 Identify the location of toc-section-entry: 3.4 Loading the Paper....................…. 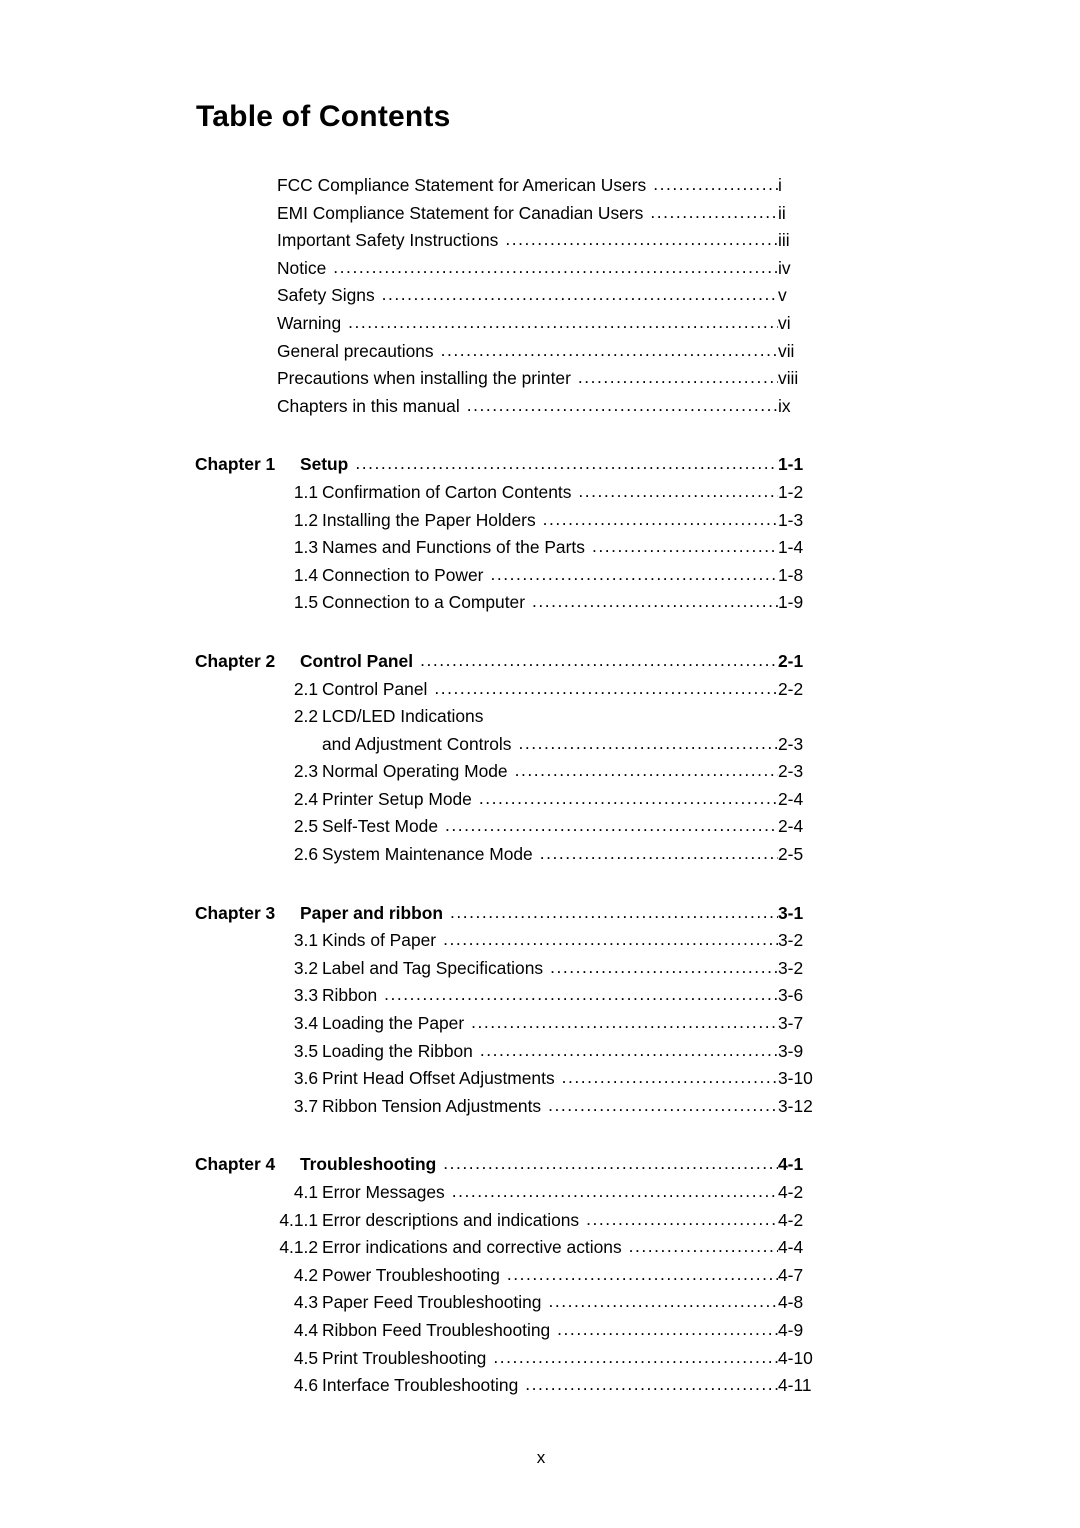
(540, 1024).